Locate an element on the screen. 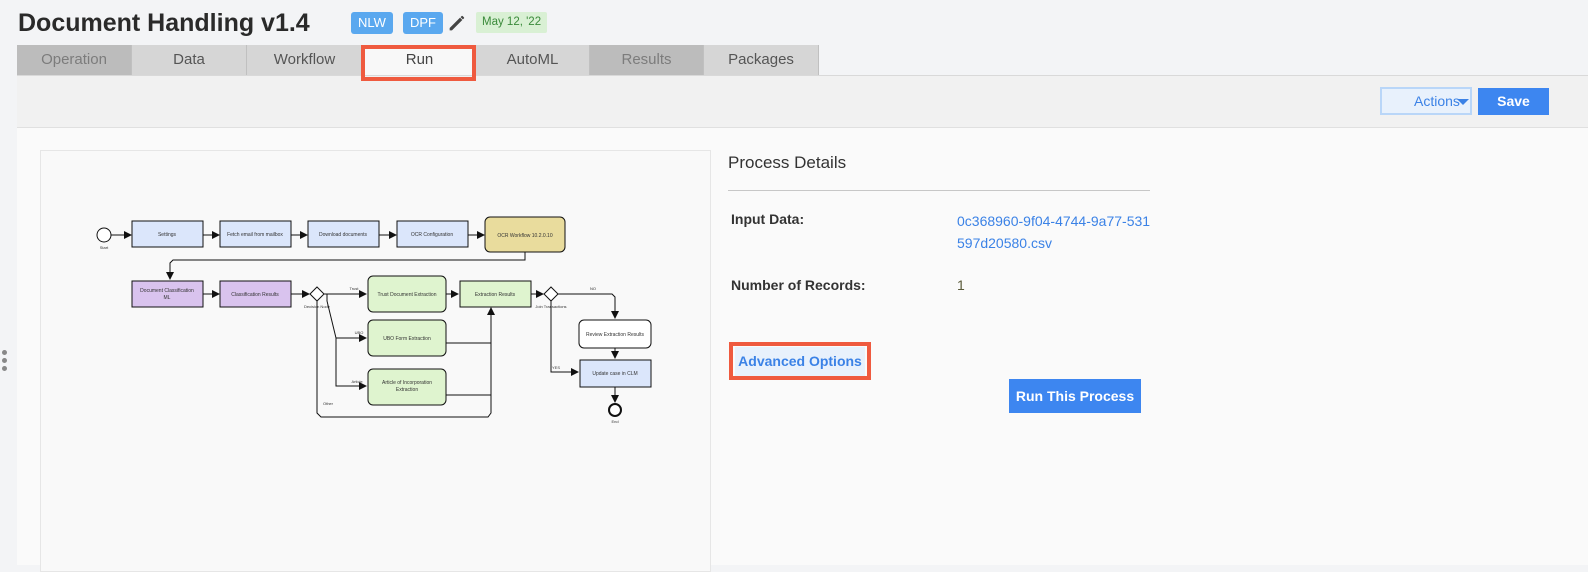 This screenshot has width=1588, height=572. task-article-label-1: Article of Incorporation is located at coordinates (407, 383).